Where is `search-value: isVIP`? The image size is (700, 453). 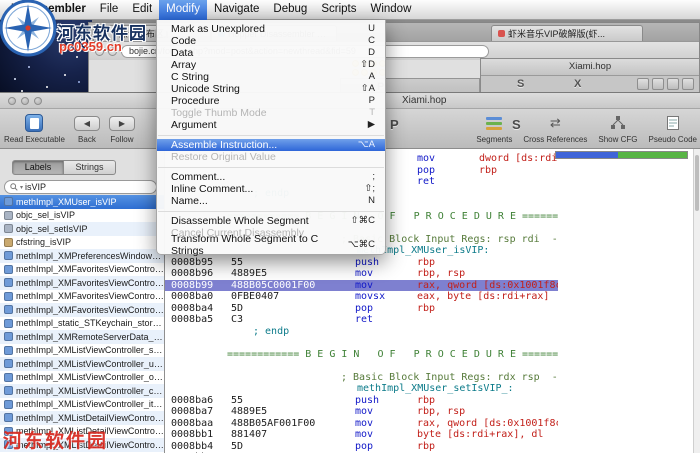
search-value: isVIP is located at coordinates (36, 187).